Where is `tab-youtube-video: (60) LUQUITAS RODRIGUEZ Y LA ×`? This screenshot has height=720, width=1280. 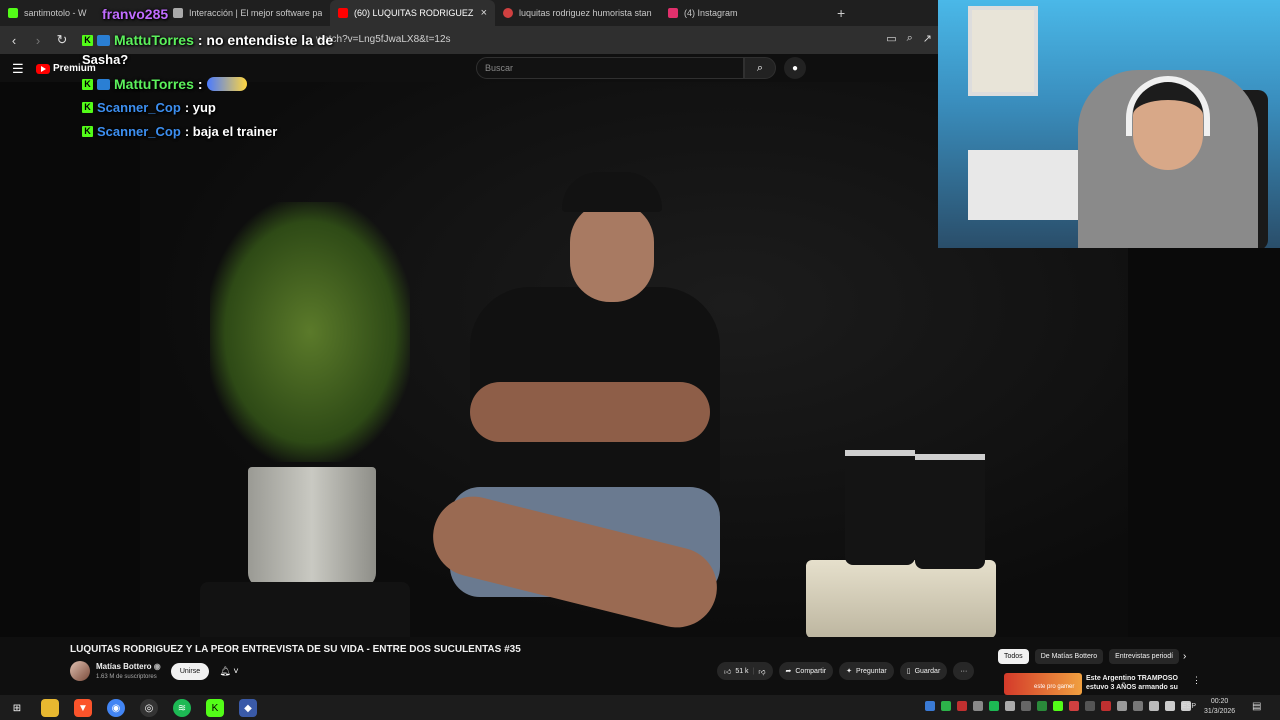 tab-youtube-video: (60) LUQUITAS RODRIGUEZ Y LA × is located at coordinates (412, 13).